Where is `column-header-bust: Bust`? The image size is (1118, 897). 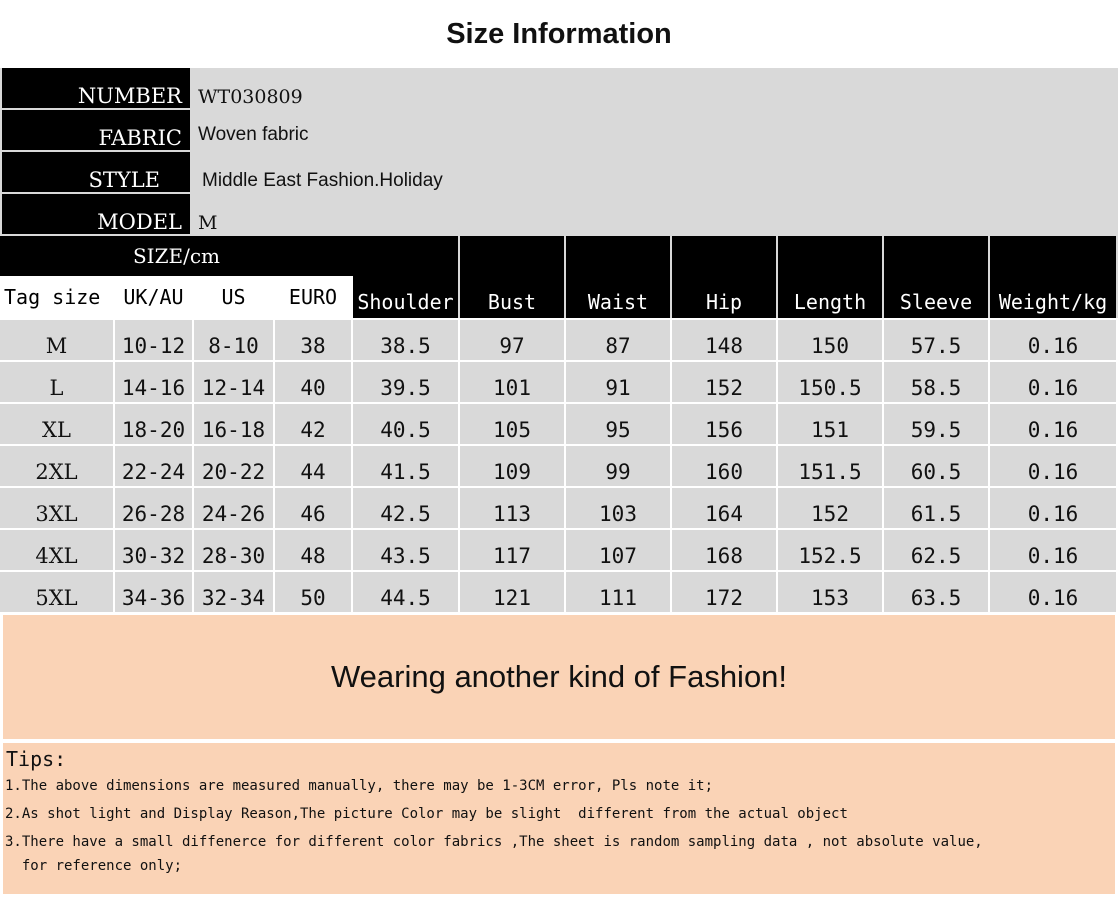 column-header-bust: Bust is located at coordinates (512, 277).